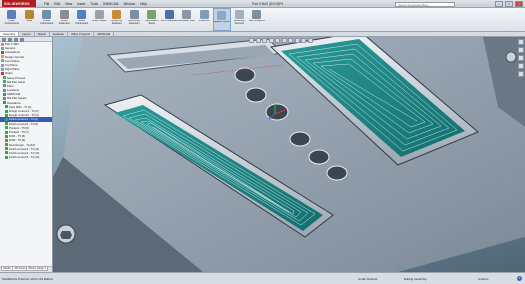  Describe the element at coordinates (187, 14) in the screenshot. I see `exploded-view-icon` at that location.